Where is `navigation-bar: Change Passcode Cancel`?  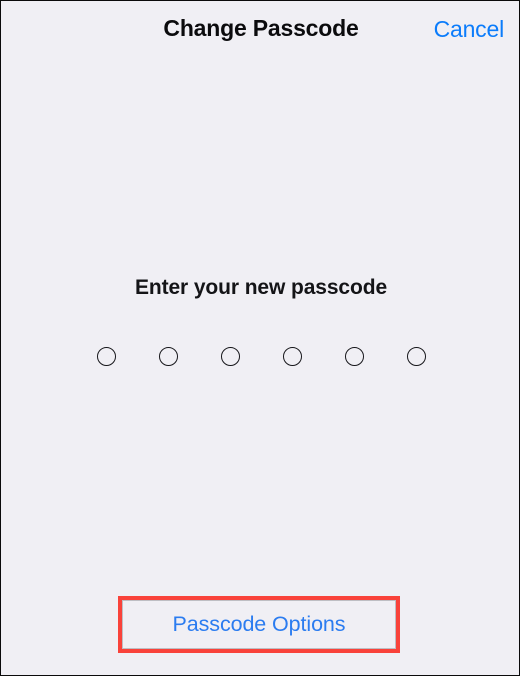
navigation-bar: Change Passcode Cancel is located at coordinates (260, 31).